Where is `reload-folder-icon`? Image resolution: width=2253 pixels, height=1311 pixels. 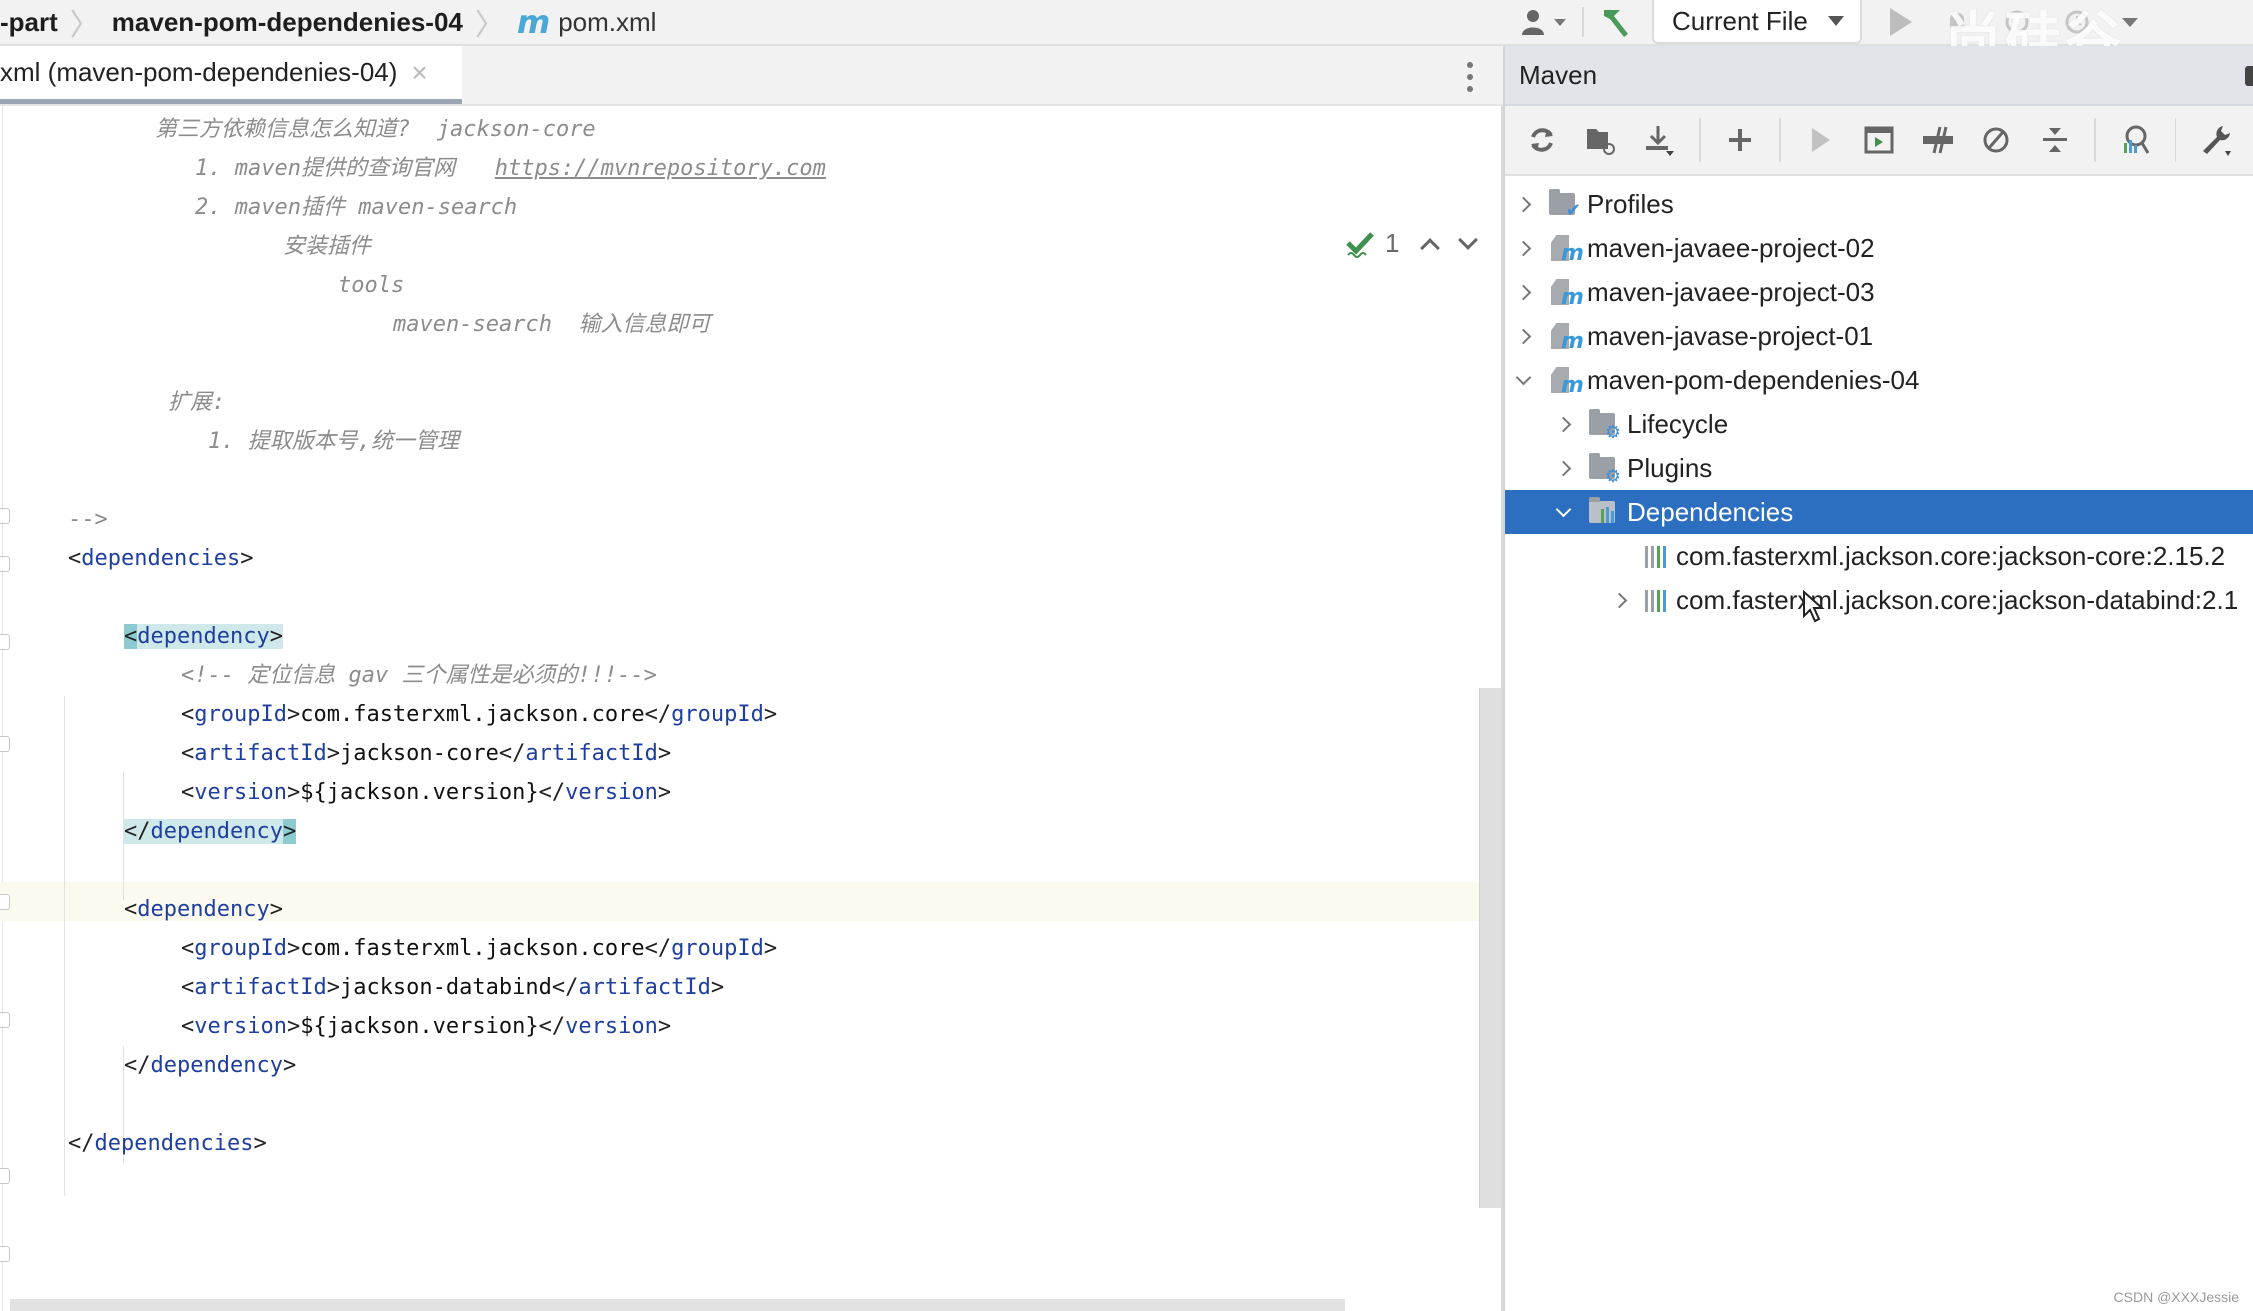
reload-folder-icon is located at coordinates (1601, 140).